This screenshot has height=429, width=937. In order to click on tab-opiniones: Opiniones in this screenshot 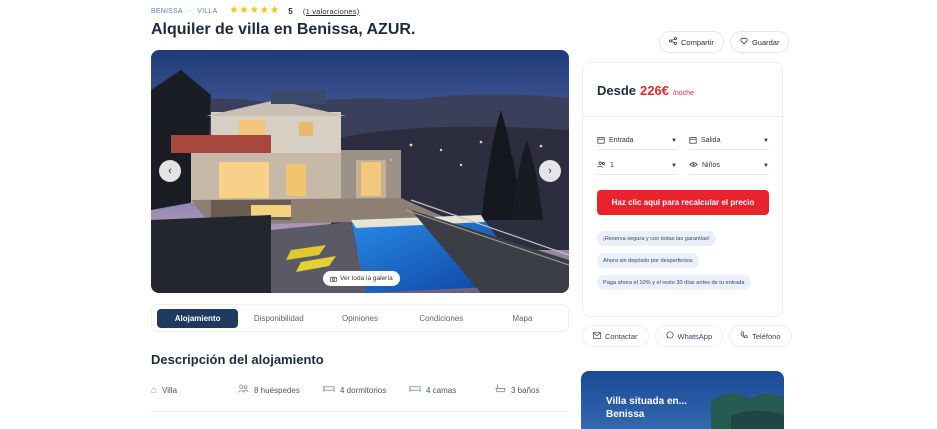, I will do `click(359, 318)`.